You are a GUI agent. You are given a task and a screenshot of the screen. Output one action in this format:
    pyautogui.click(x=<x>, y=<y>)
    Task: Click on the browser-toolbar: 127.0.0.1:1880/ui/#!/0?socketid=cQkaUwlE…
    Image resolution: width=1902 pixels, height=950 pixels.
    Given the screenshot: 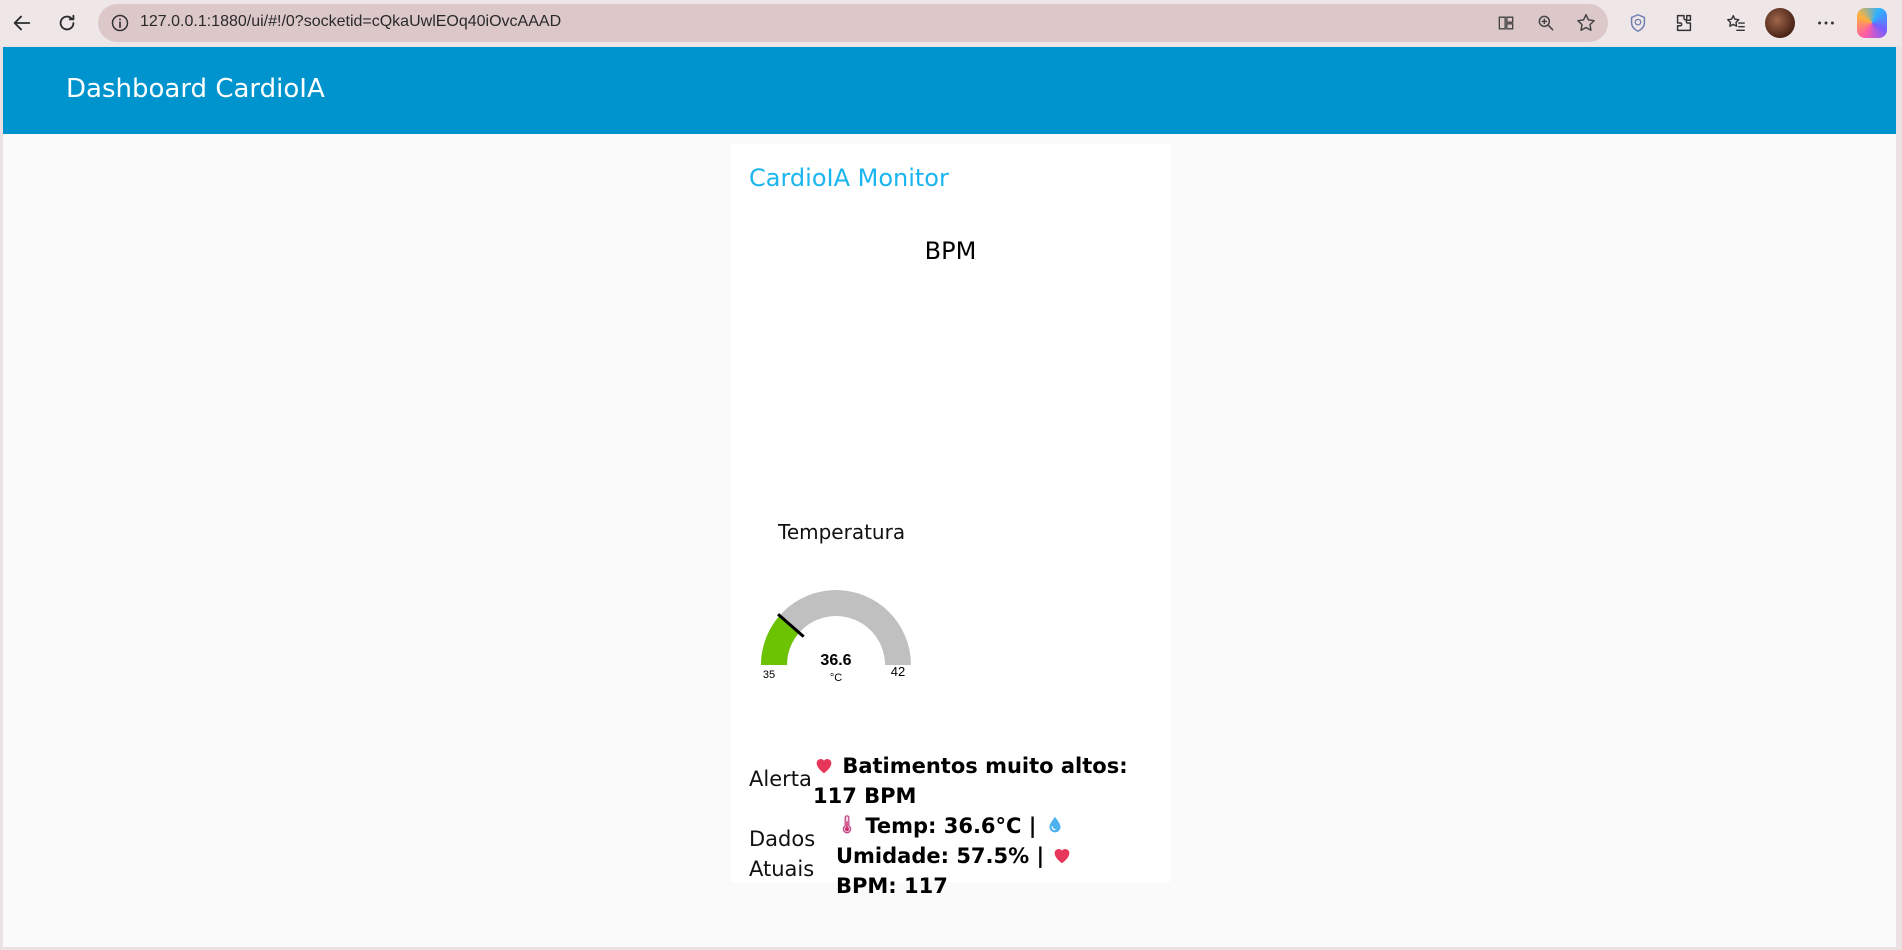 What is the action you would take?
    pyautogui.click(x=951, y=23)
    